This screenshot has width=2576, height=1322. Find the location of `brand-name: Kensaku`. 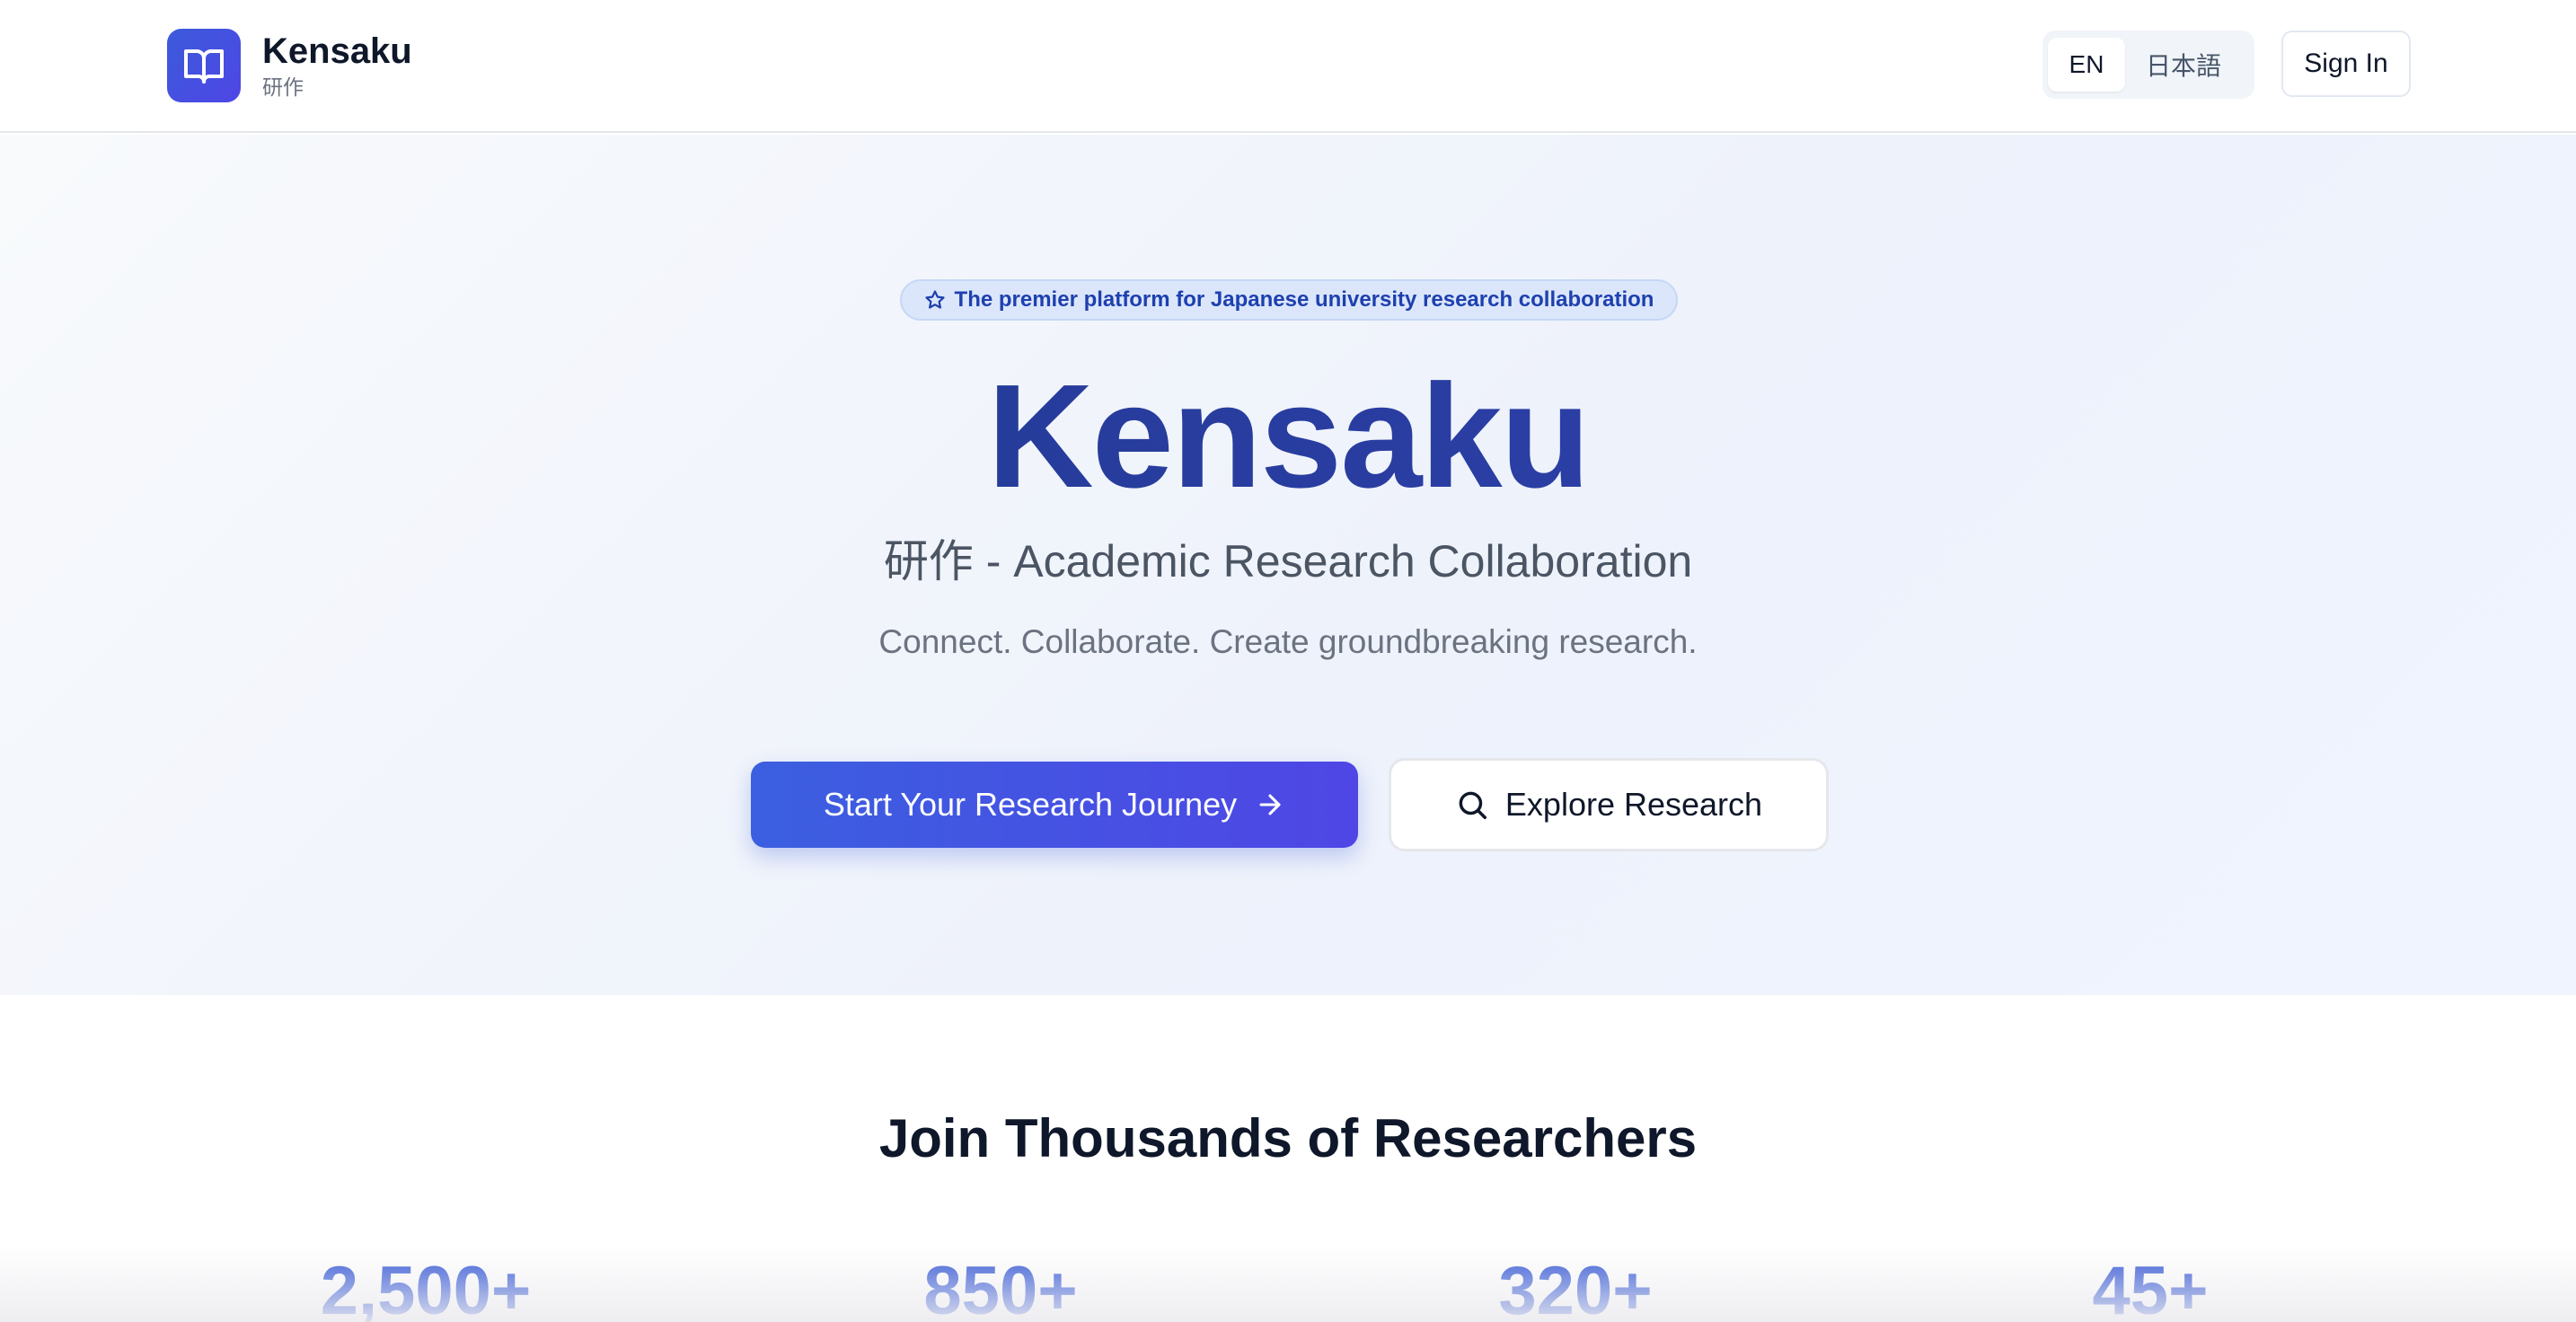

brand-name: Kensaku is located at coordinates (337, 51).